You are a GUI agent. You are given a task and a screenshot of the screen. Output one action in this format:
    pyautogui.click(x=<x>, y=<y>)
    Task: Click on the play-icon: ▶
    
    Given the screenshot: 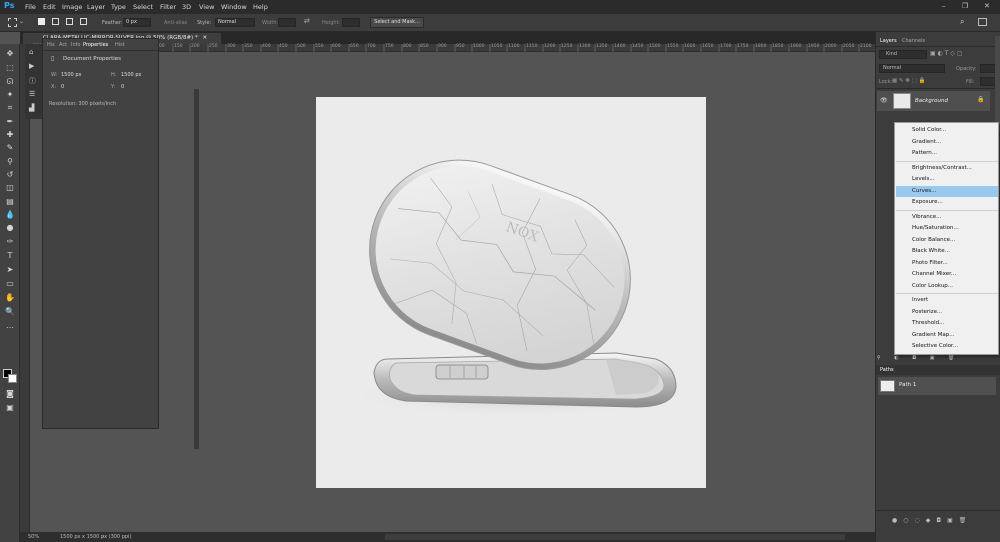 What is the action you would take?
    pyautogui.click(x=31, y=66)
    